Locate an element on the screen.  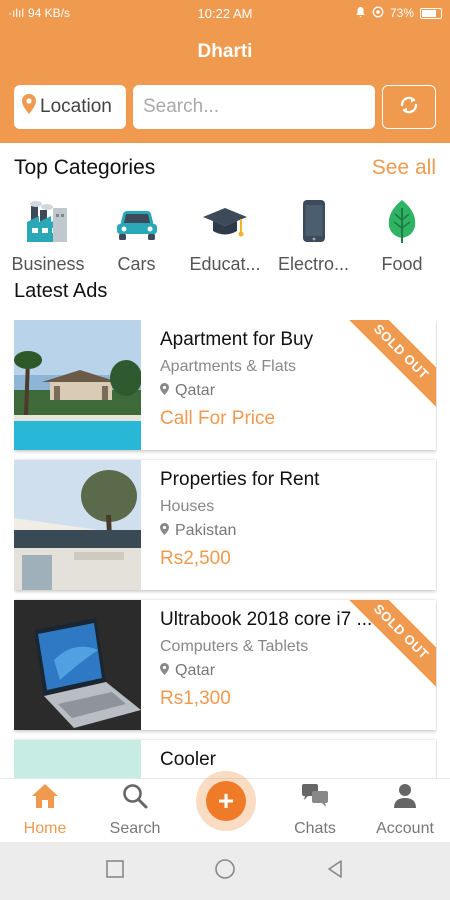
ad-location: Pakistan is located at coordinates (206, 530).